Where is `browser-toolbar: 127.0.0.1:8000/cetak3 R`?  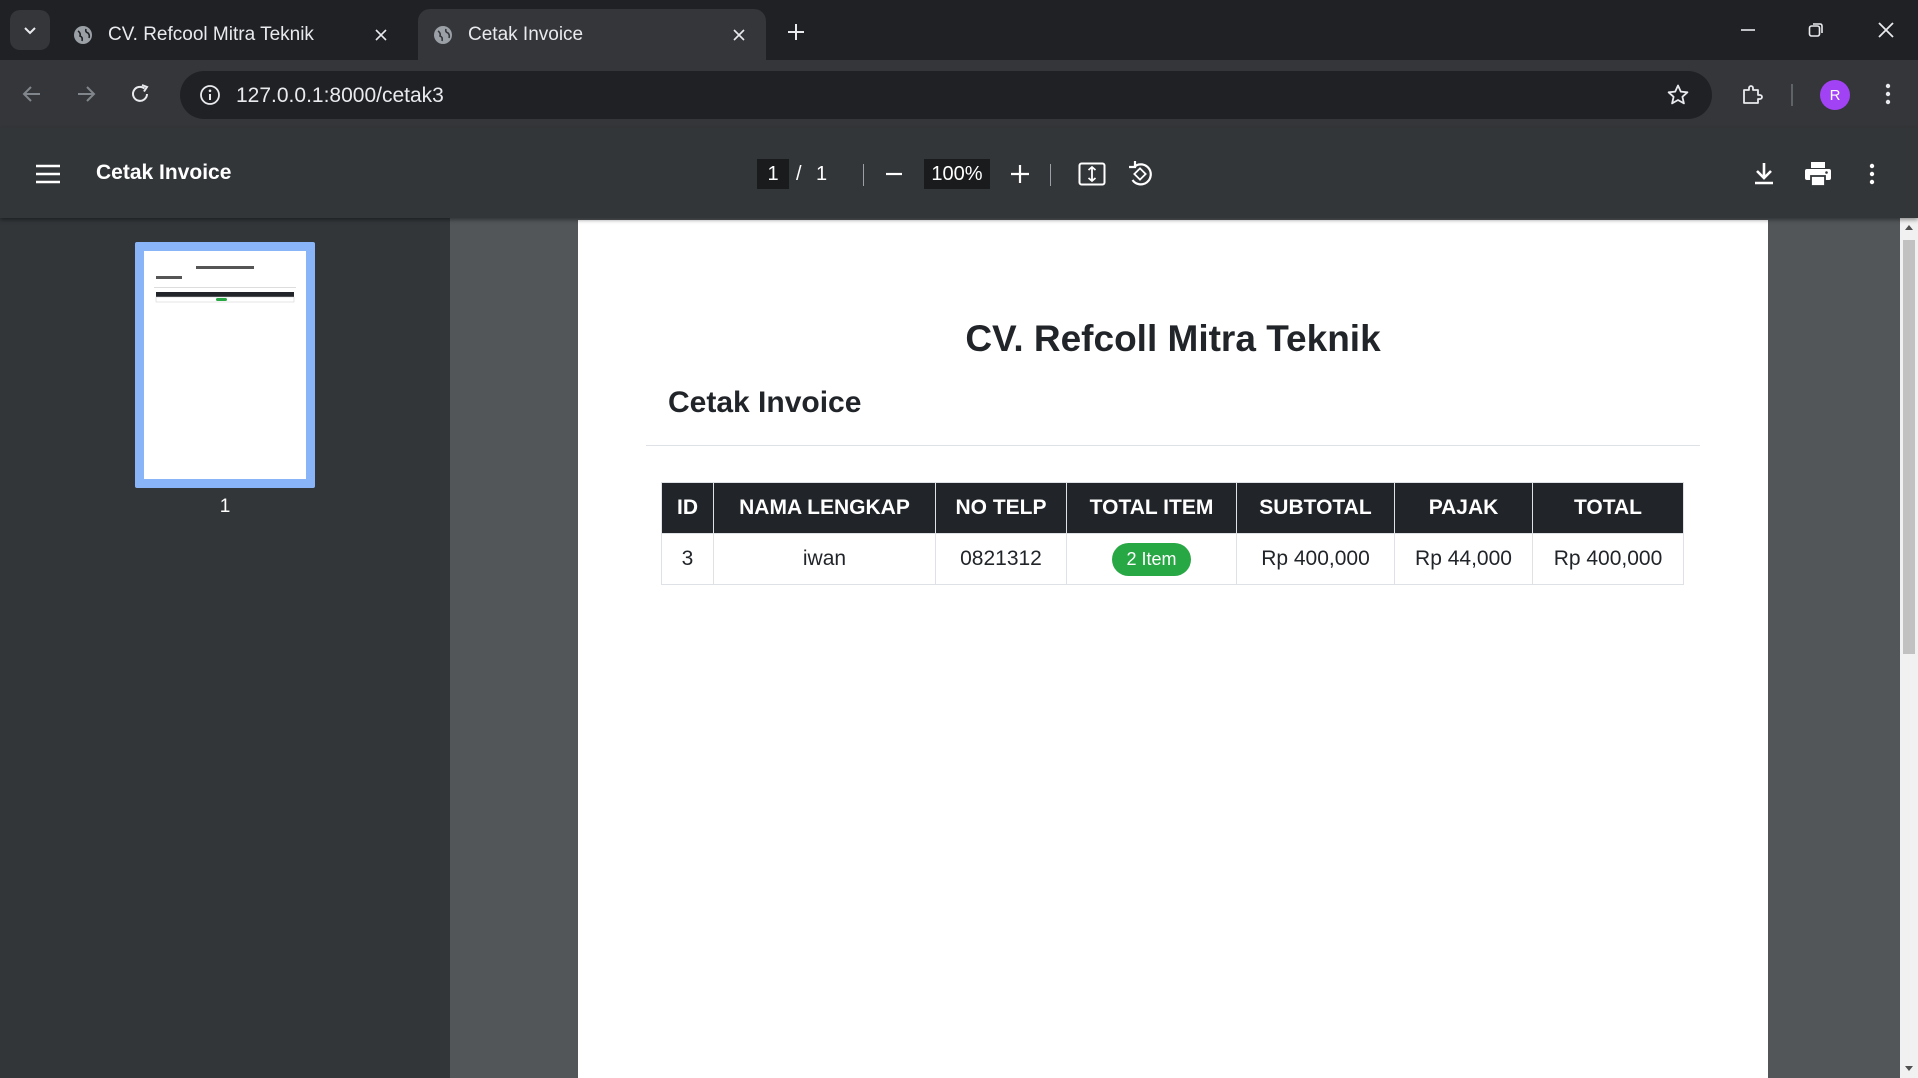 browser-toolbar: 127.0.0.1:8000/cetak3 R is located at coordinates (959, 94).